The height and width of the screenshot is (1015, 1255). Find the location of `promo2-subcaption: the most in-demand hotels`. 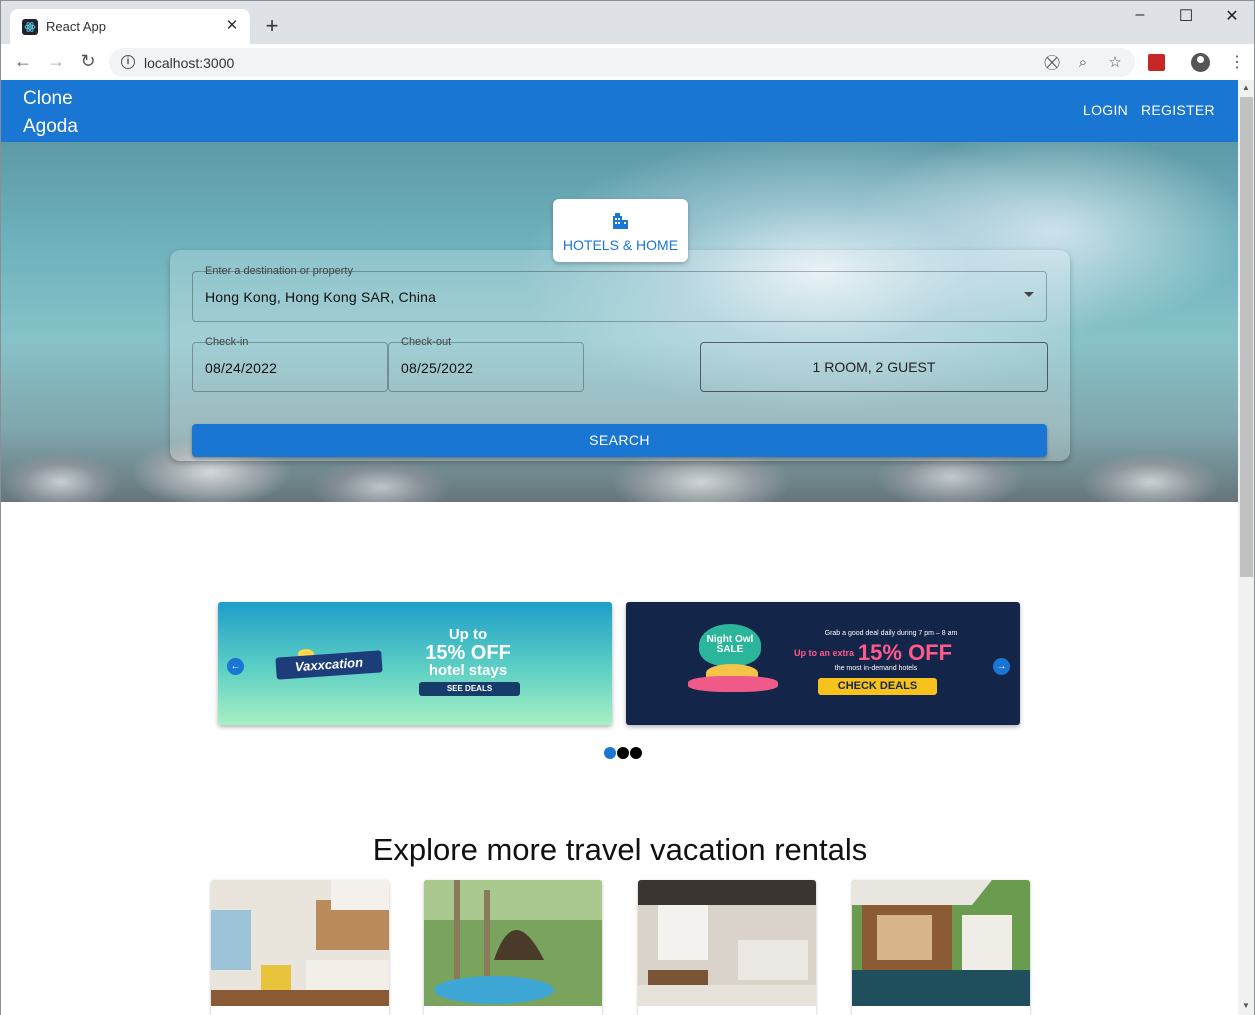

promo2-subcaption: the most in-demand hotels is located at coordinates (876, 668).